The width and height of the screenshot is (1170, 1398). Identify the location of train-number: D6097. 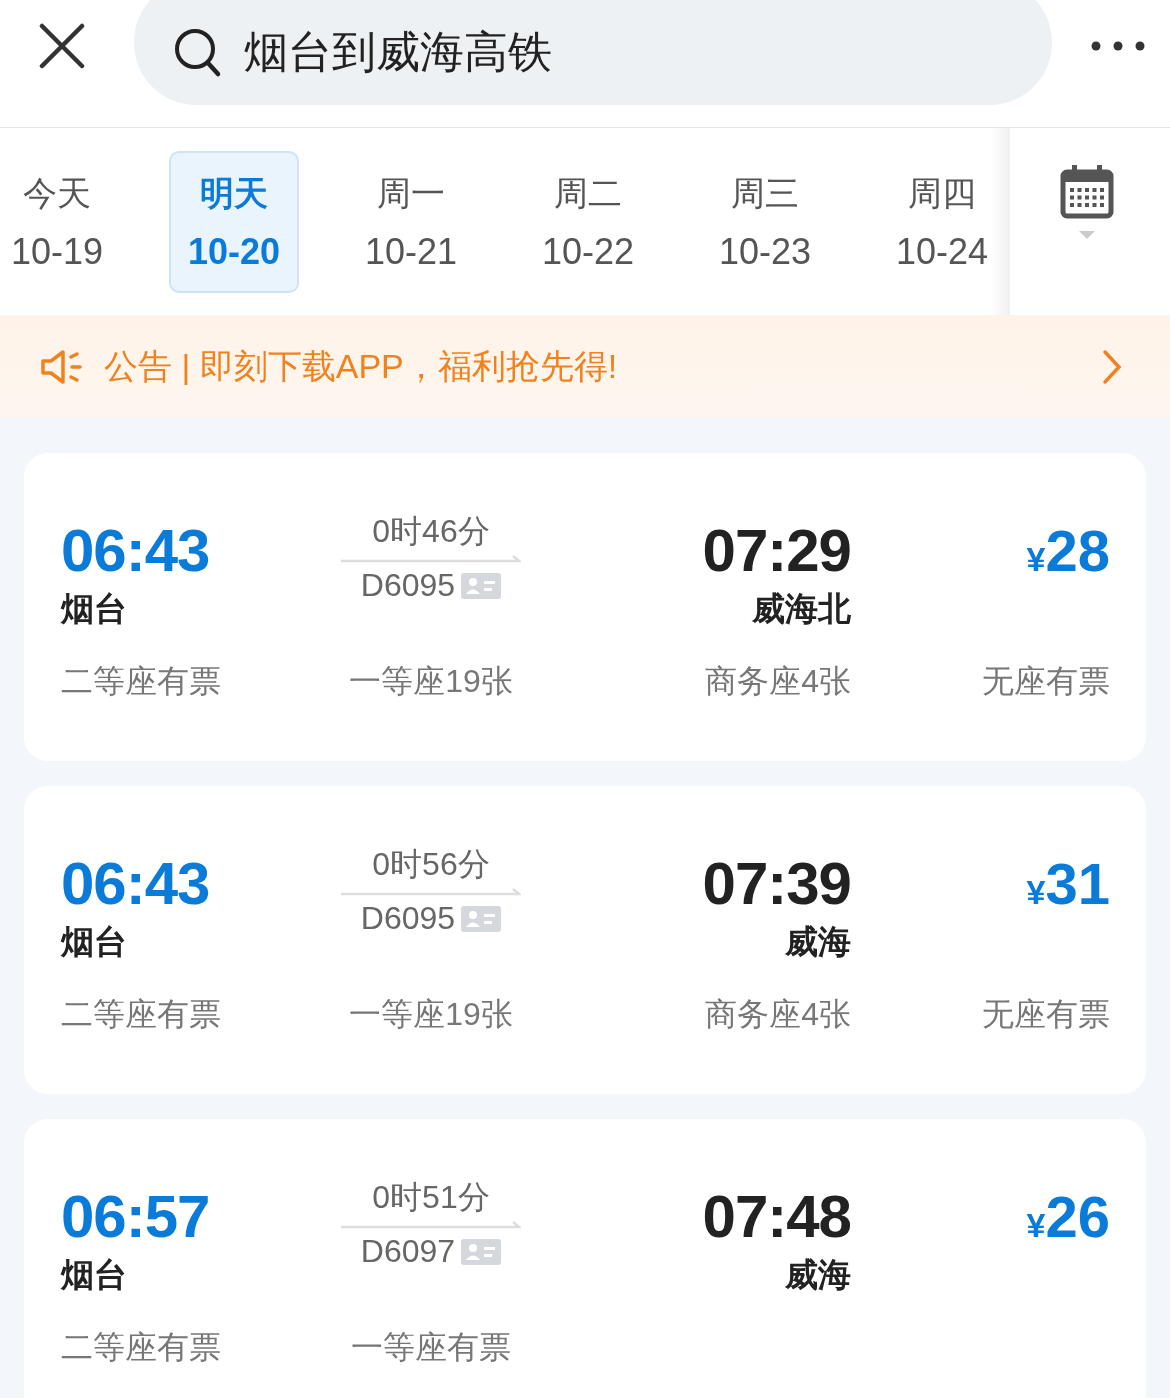
(408, 1251).